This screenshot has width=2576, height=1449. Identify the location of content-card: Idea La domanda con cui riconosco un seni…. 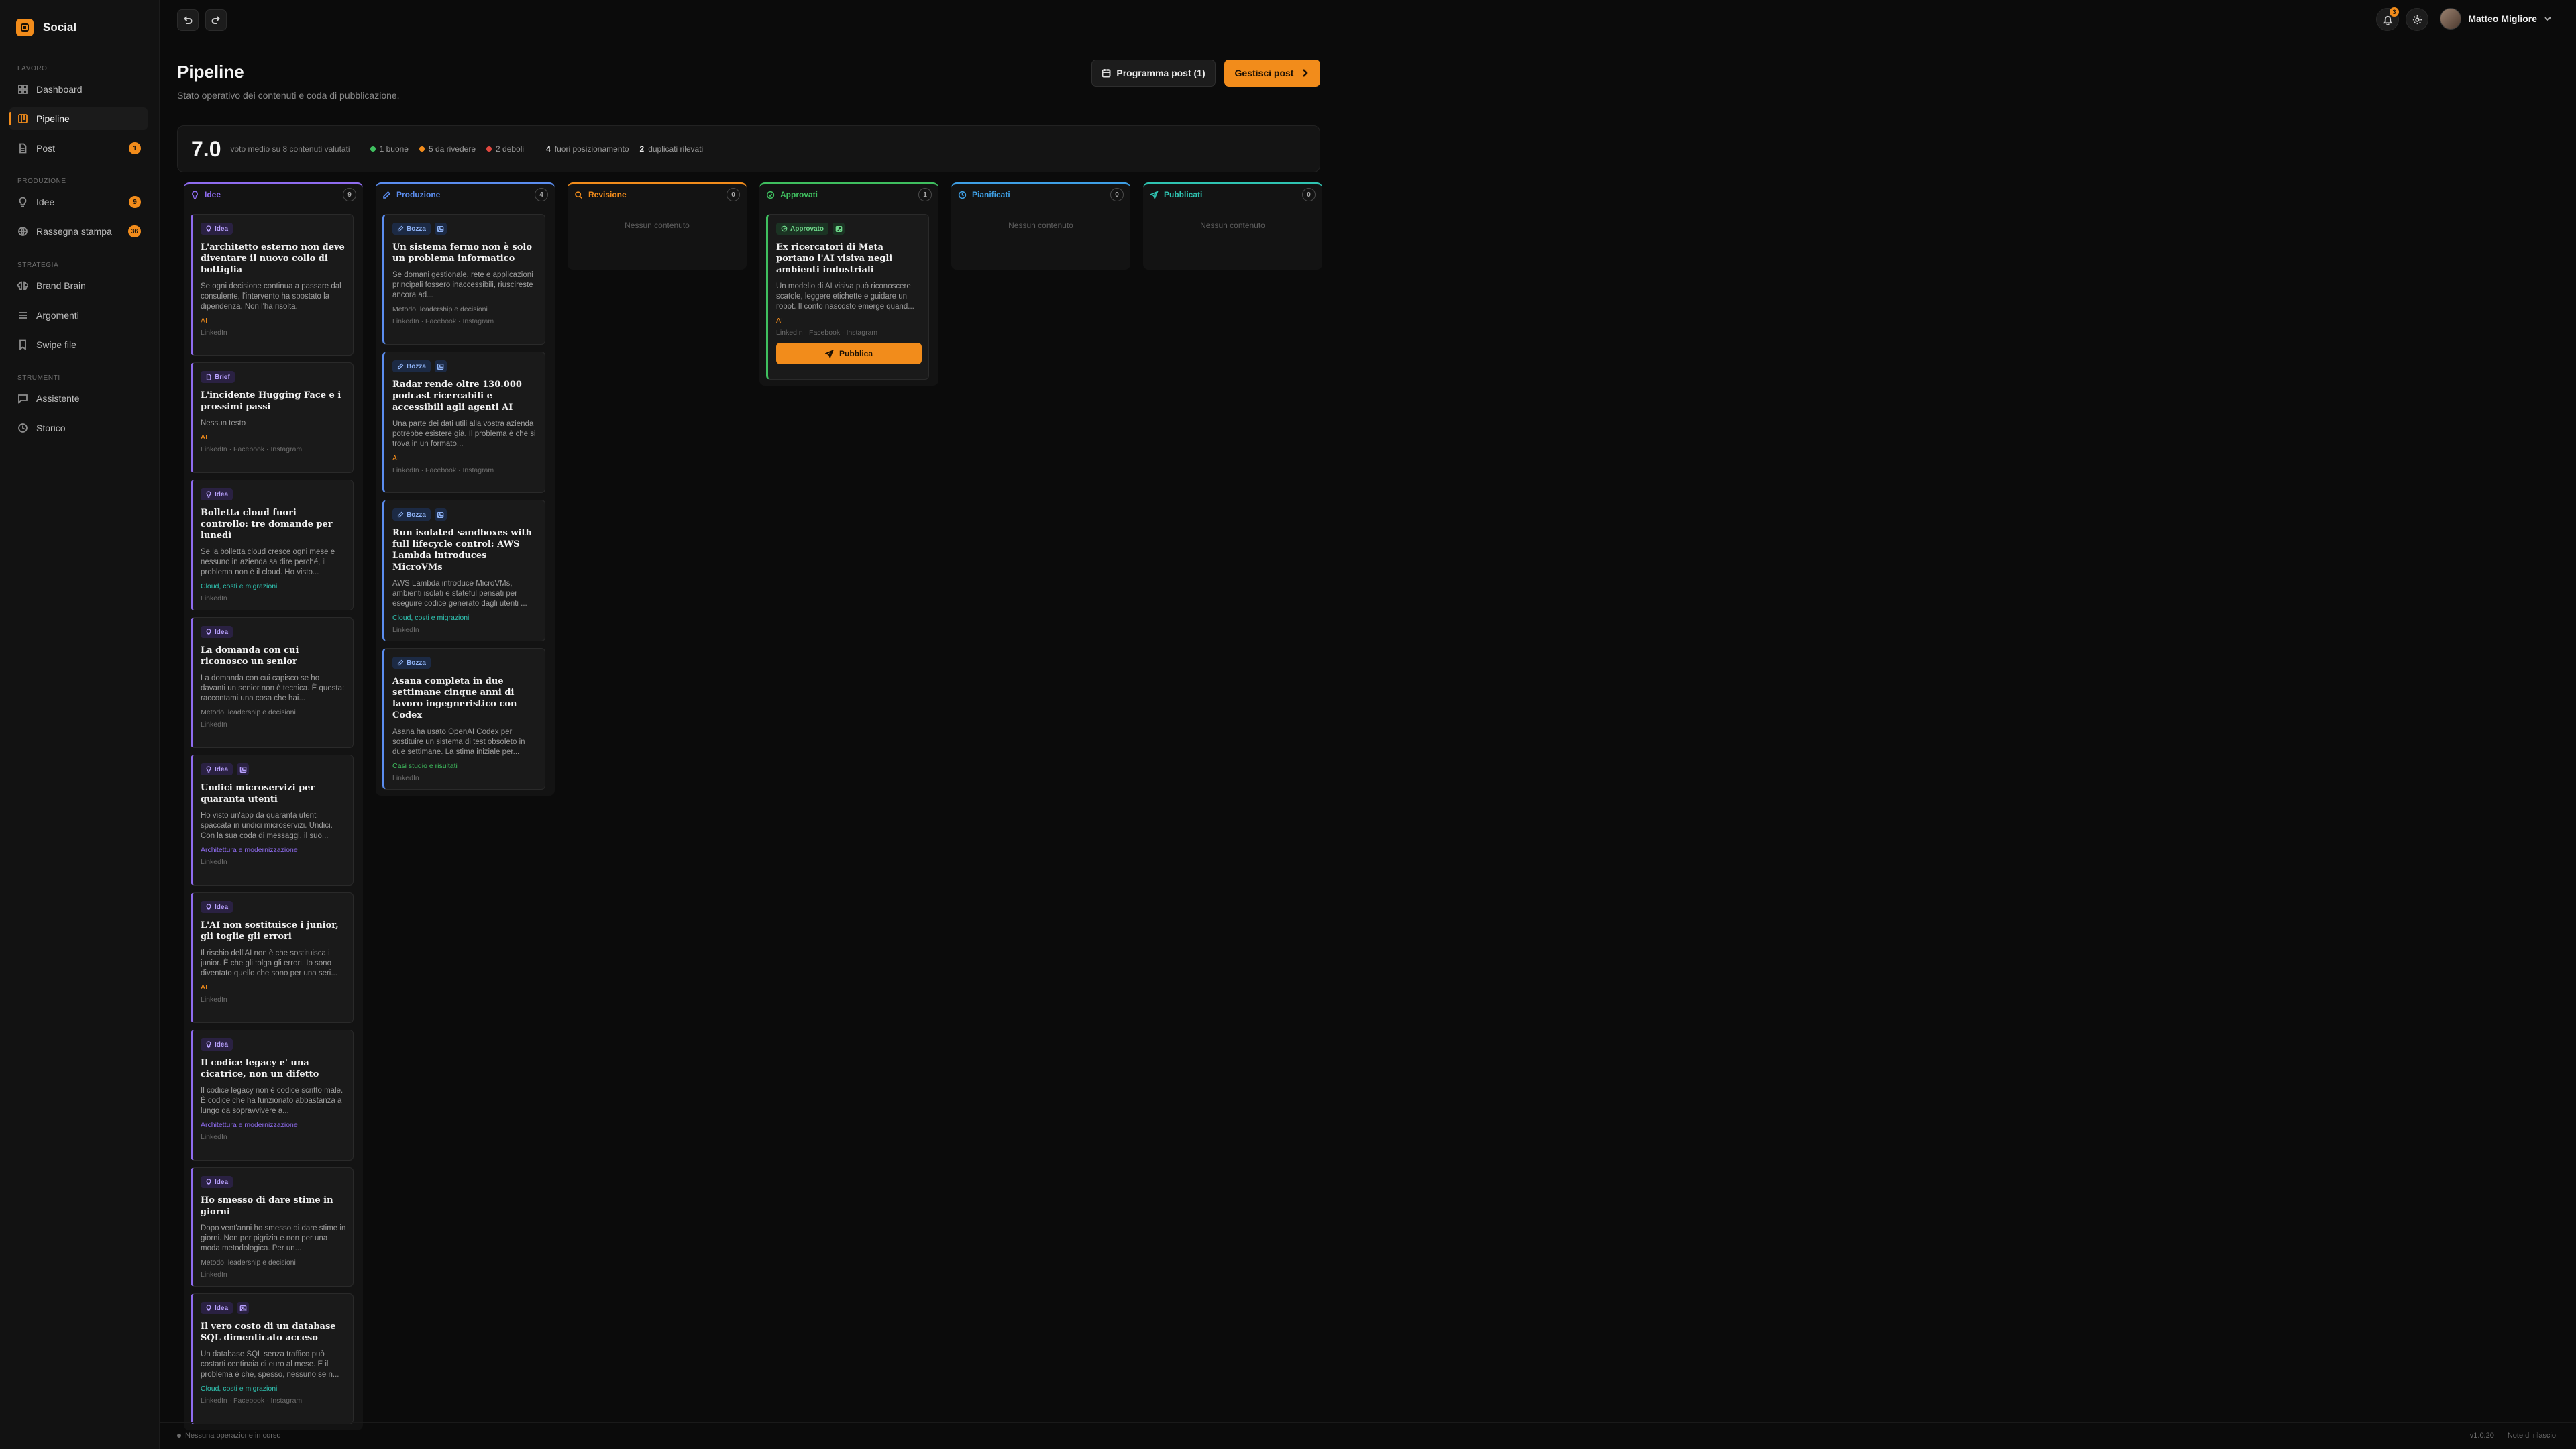
(272, 682).